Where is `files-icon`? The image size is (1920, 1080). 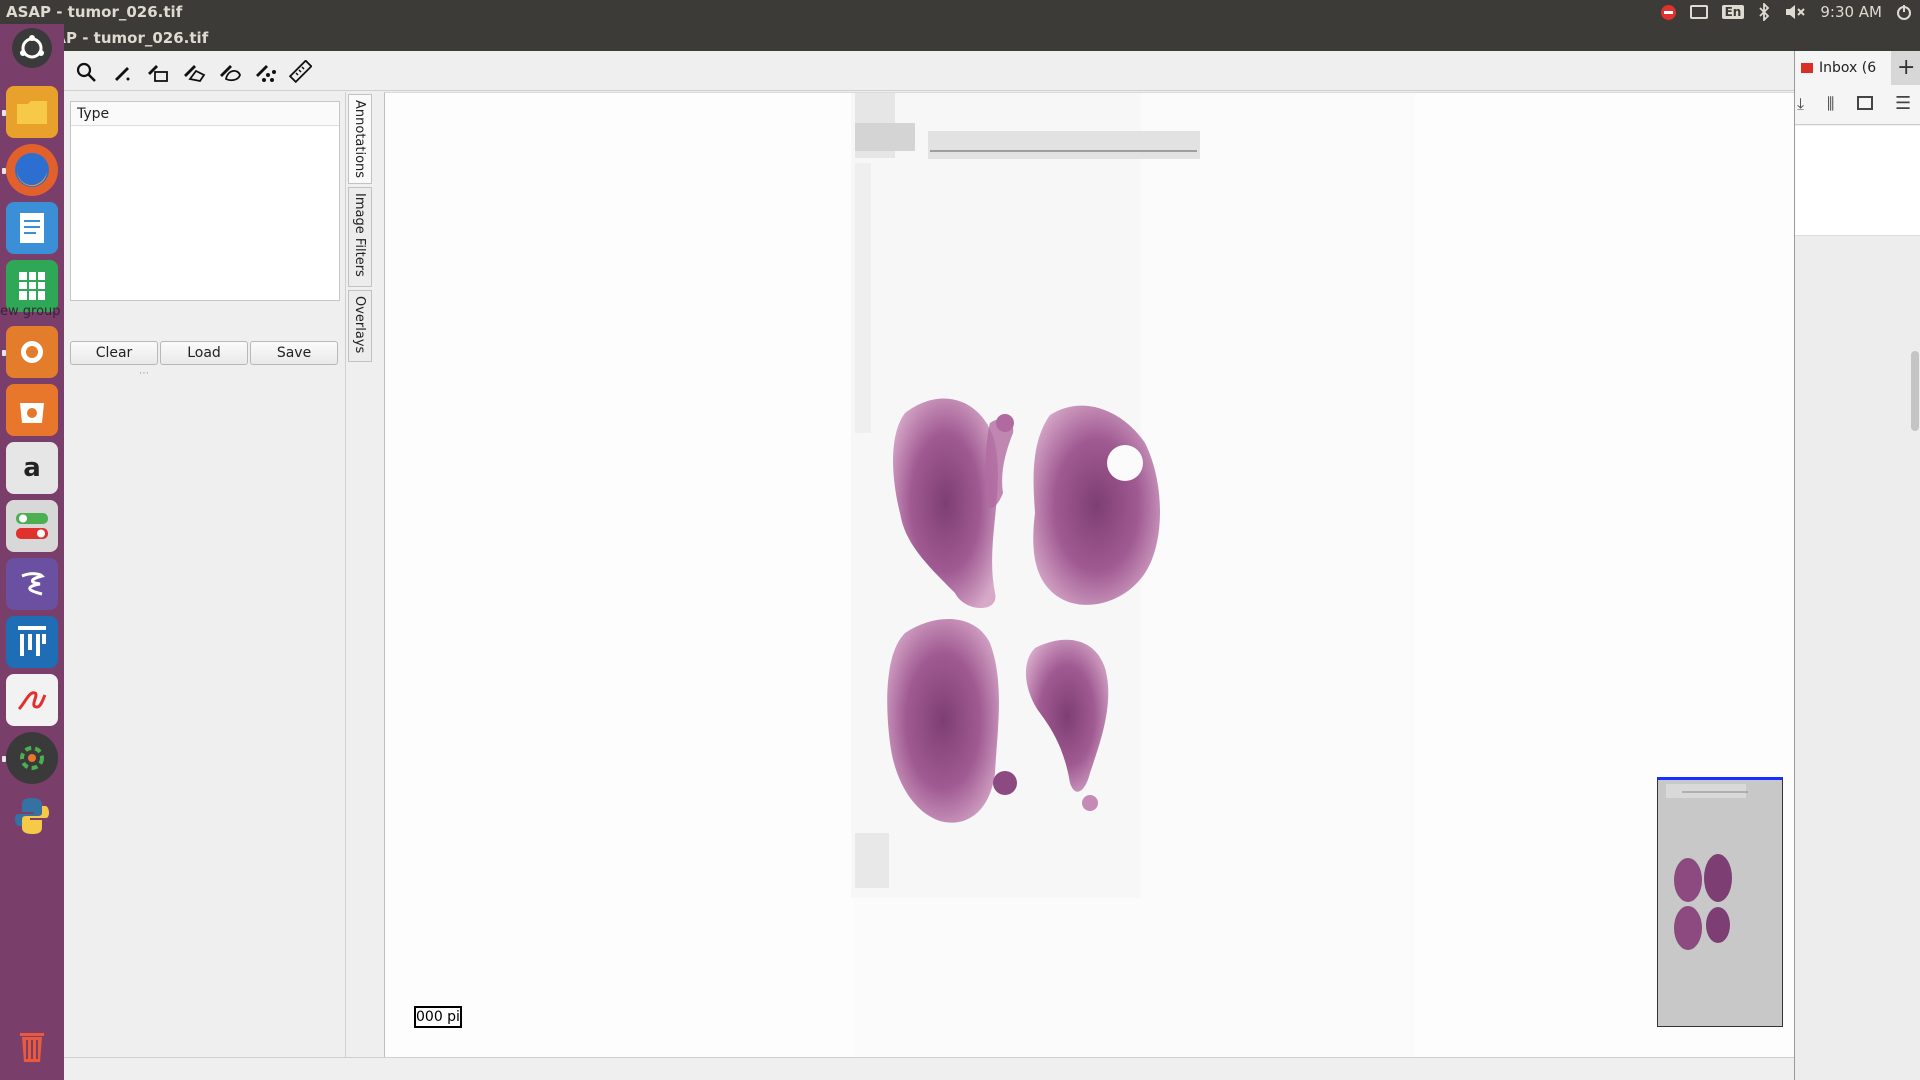
files-icon is located at coordinates (32, 112).